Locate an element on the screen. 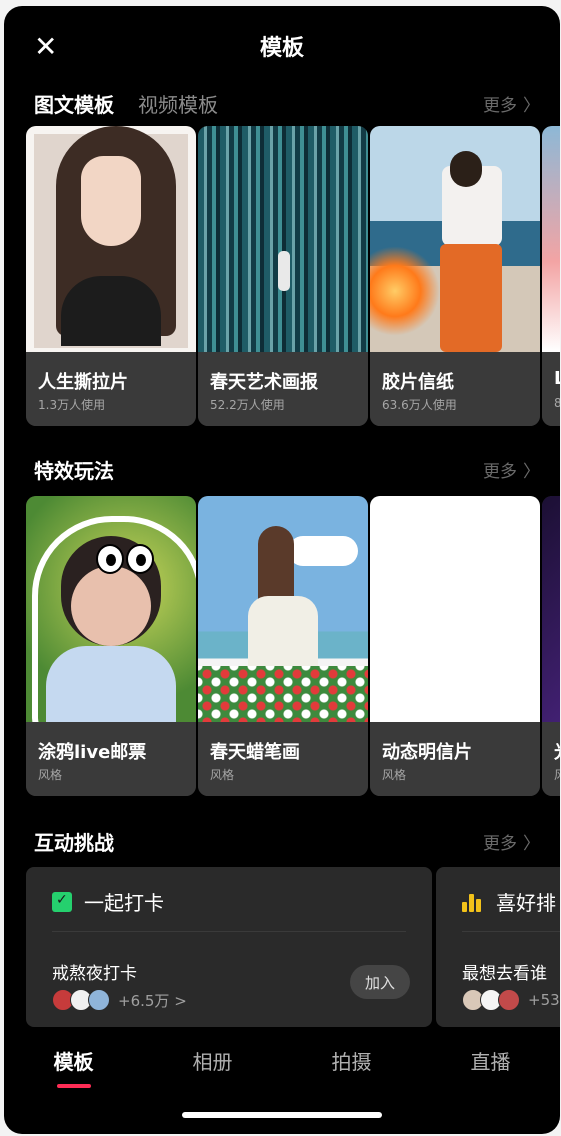  effect-style: 风 is located at coordinates (557, 774).